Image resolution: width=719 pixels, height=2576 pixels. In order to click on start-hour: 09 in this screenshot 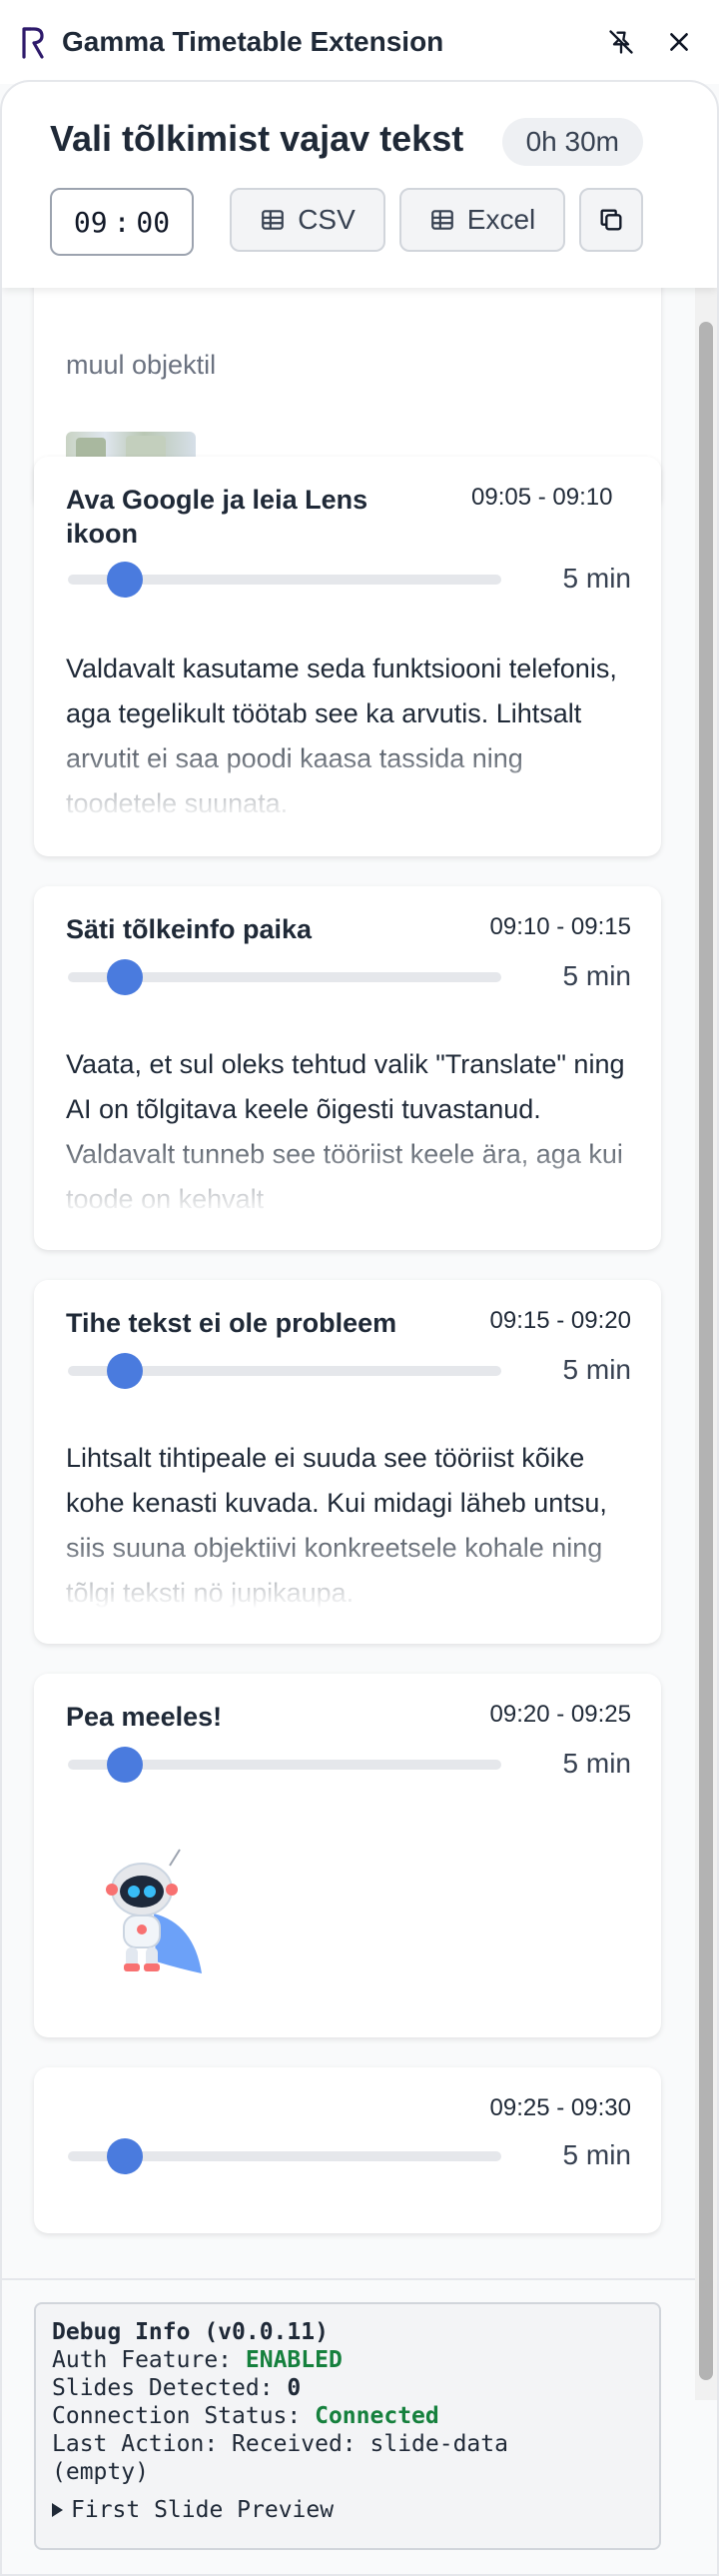, I will do `click(91, 222)`.